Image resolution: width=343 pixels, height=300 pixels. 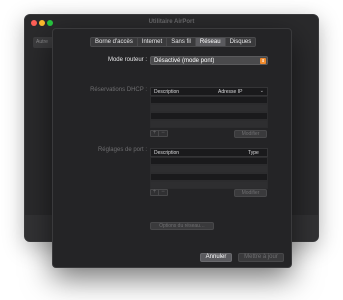 I want to click on router-mode-label: Mode routeur :, so click(x=127, y=60).